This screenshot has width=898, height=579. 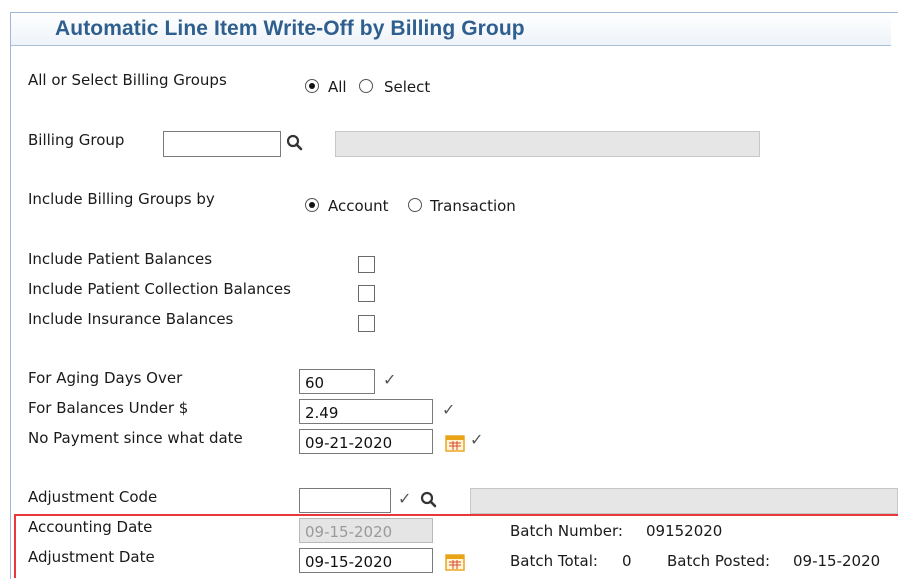 I want to click on adjustment-date-label: Adjustment Date, so click(x=91, y=557).